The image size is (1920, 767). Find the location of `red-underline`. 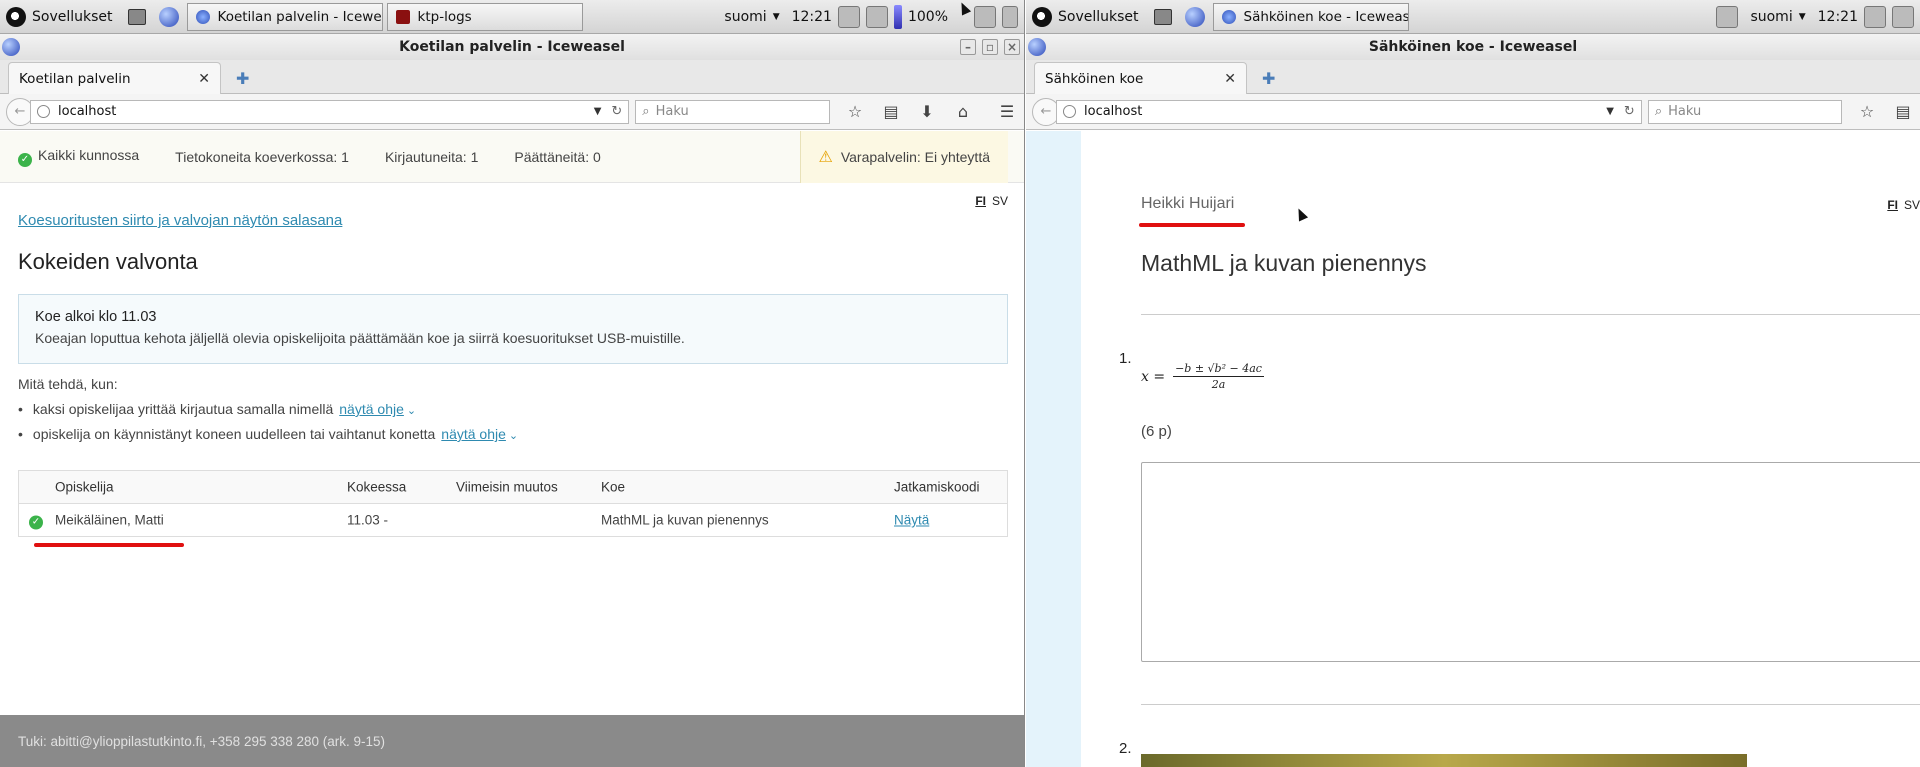

red-underline is located at coordinates (109, 545).